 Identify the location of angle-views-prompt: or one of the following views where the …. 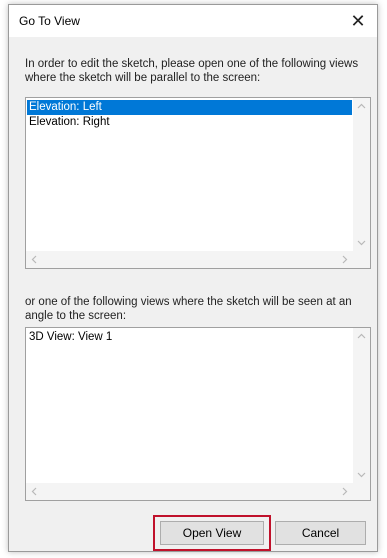
(188, 309).